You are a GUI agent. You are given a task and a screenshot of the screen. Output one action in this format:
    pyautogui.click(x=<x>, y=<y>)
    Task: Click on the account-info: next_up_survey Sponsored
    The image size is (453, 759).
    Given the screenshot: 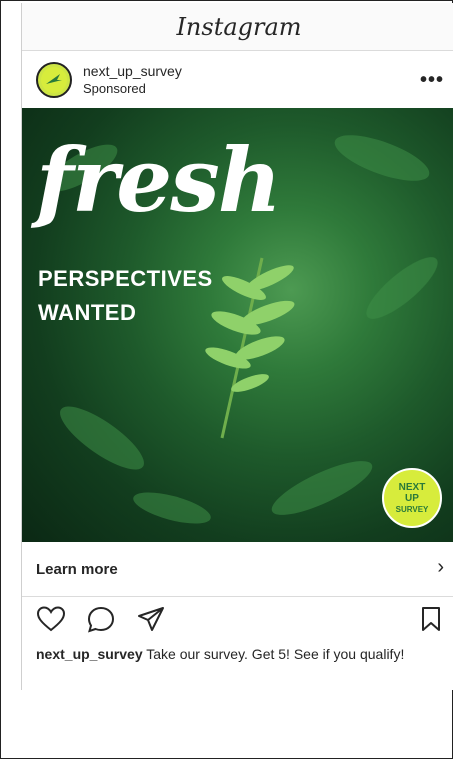 What is the action you would take?
    pyautogui.click(x=132, y=79)
    